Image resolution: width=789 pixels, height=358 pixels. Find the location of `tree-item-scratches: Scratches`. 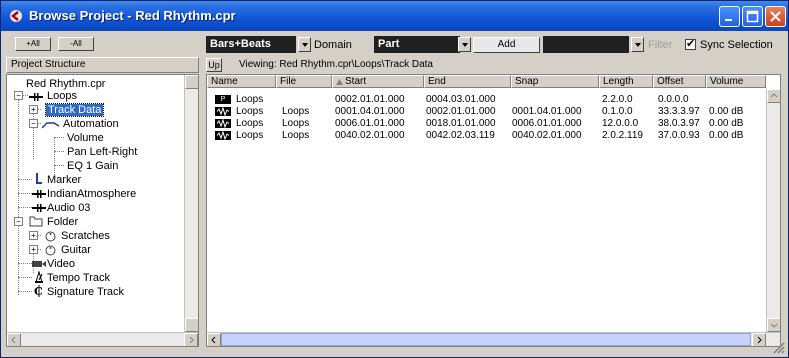

tree-item-scratches: Scratches is located at coordinates (85, 236).